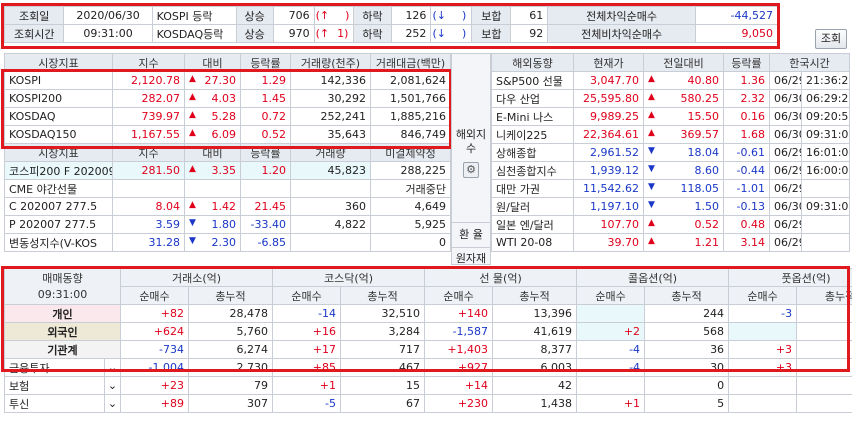 This screenshot has width=852, height=433. Describe the element at coordinates (428, 367) in the screenshot. I see `trading-row: 금융투자⌄-1,0042,730+85467+9276,003-430+327` at that location.